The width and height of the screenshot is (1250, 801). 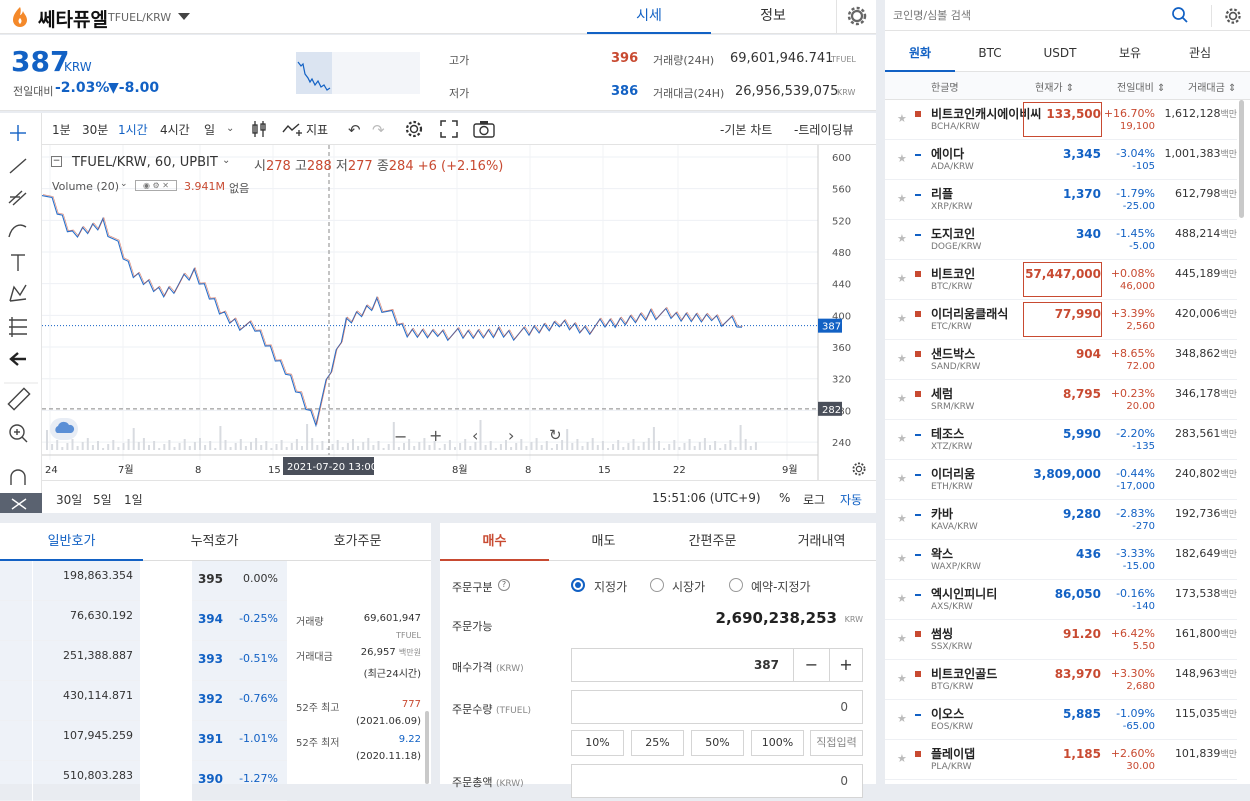 I want to click on market-row: ★ 비트코인골드 BTG/KRW 83,970 +3.30% 2,680 148,963백만, so click(x=1061, y=680).